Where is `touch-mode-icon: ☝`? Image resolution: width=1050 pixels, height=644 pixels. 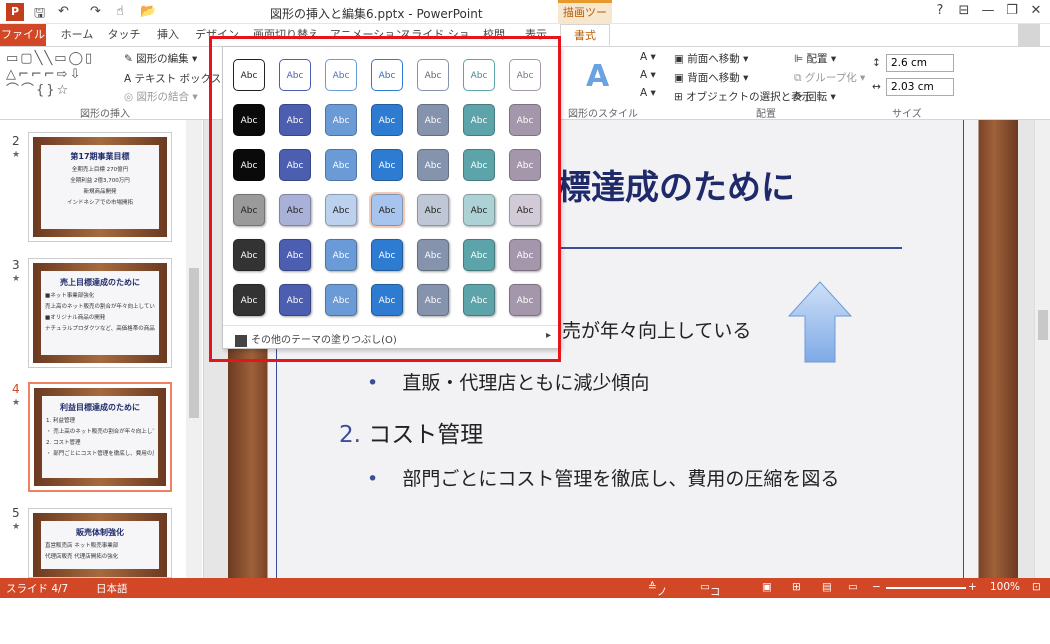 touch-mode-icon: ☝ is located at coordinates (120, 11).